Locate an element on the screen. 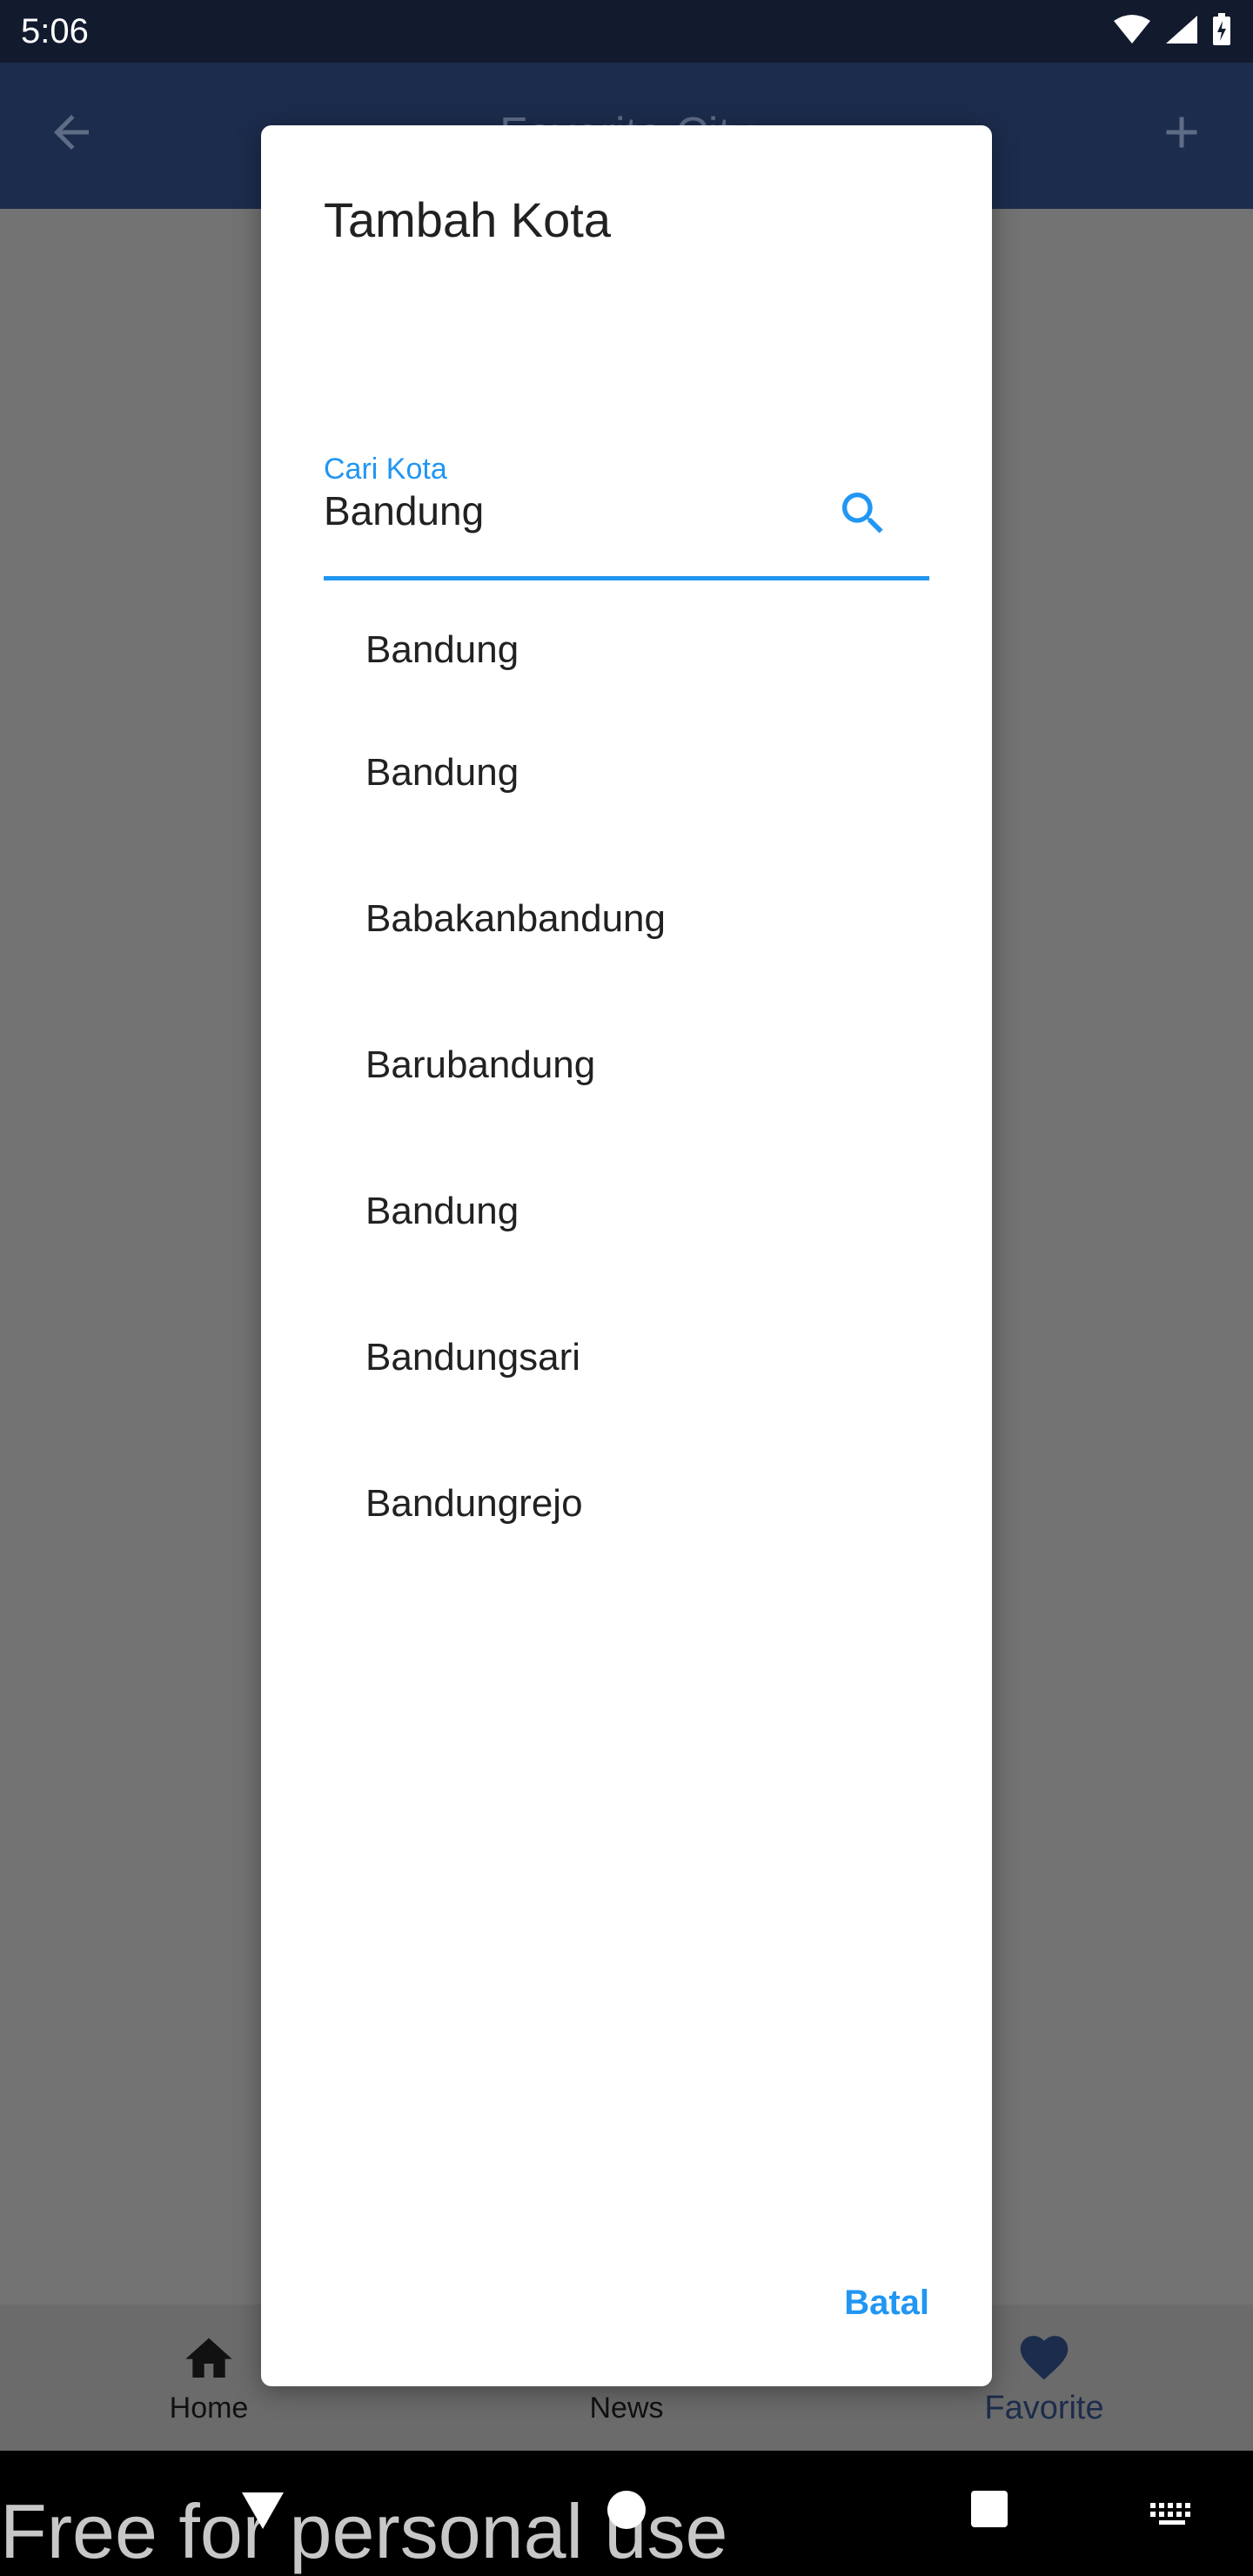  search-icon is located at coordinates (862, 513).